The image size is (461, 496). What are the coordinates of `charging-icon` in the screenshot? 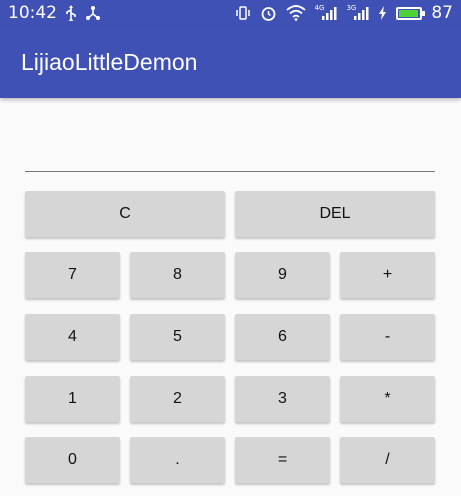 It's located at (382, 13).